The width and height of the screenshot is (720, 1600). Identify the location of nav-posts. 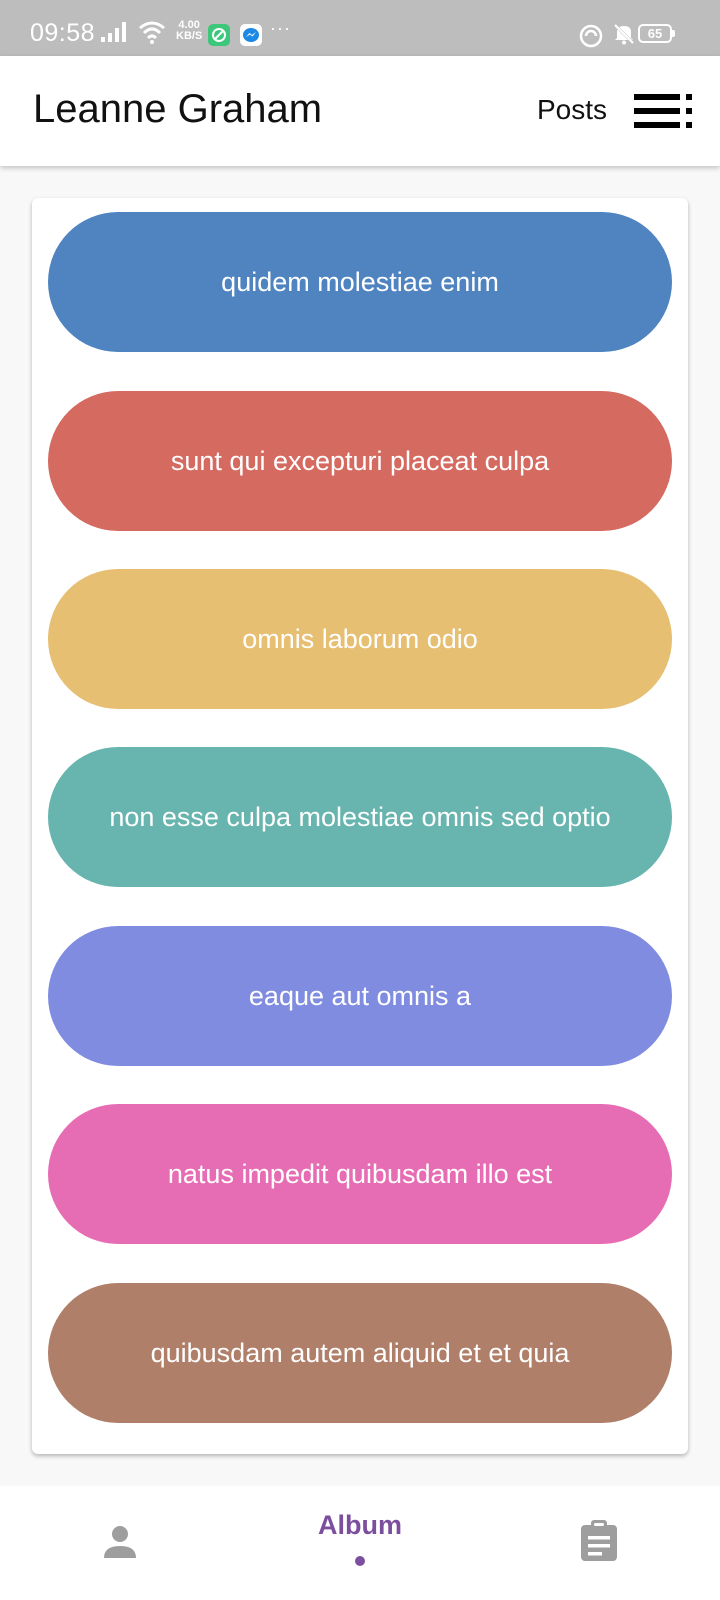
(600, 1543).